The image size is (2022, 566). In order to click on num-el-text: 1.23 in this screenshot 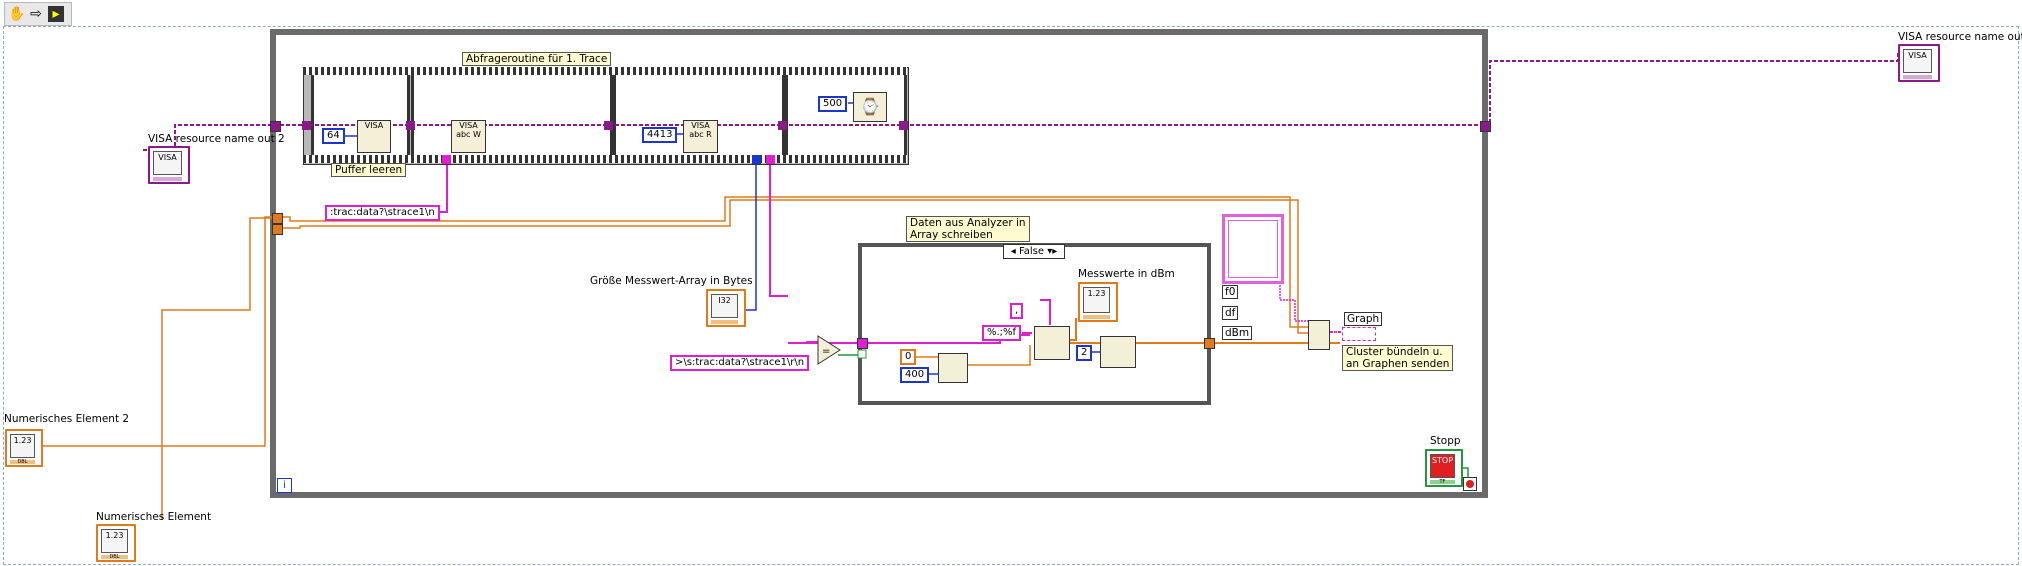, I will do `click(114, 541)`.